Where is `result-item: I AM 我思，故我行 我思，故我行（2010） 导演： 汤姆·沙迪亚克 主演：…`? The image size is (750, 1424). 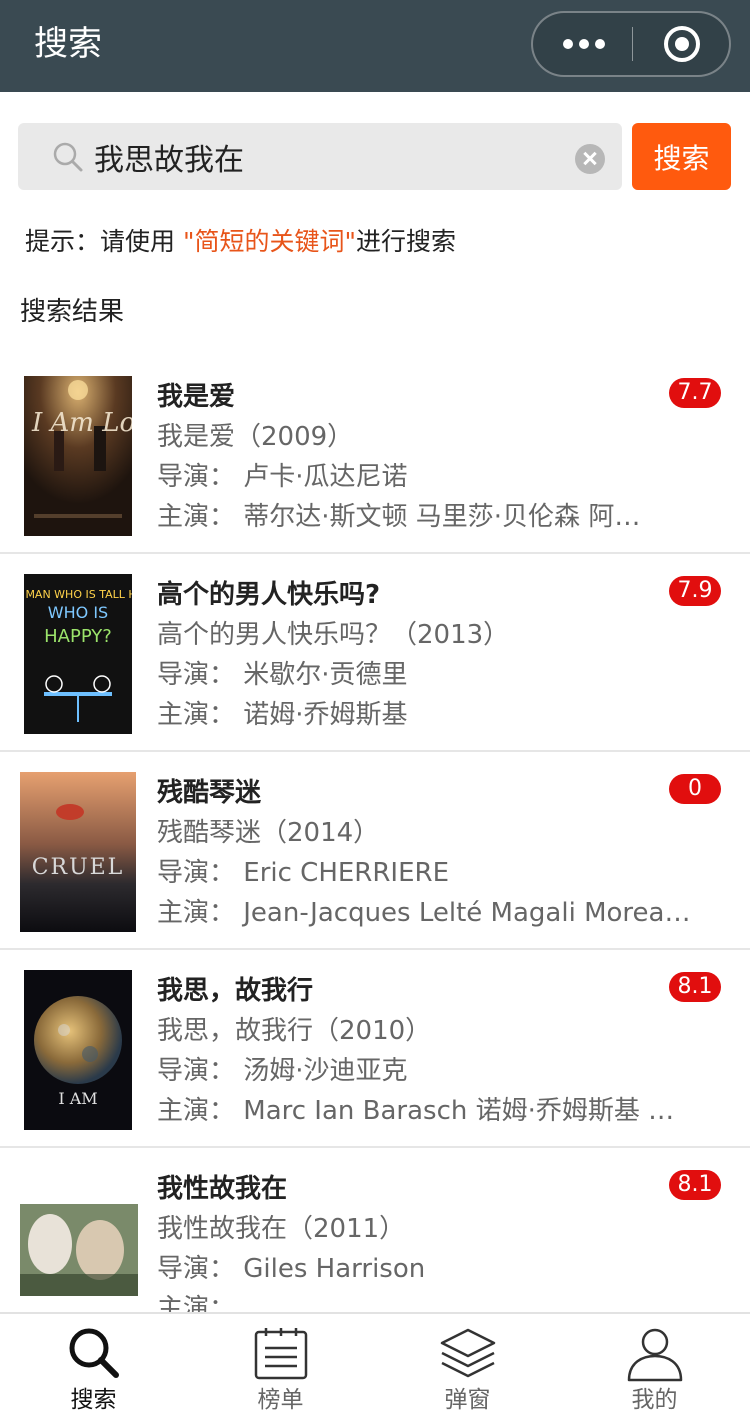
result-item: I AM 我思，故我行 我思，故我行（2010） 导演： 汤姆·沙迪亚克 主演：… is located at coordinates (375, 1049).